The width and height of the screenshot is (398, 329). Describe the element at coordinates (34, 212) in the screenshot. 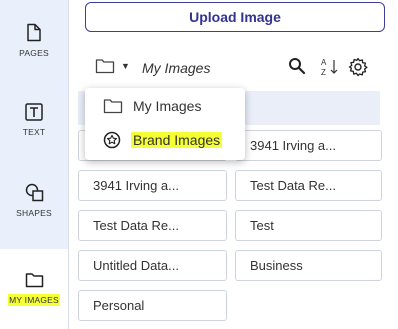

I see `rail-item-label: SHAPES` at that location.